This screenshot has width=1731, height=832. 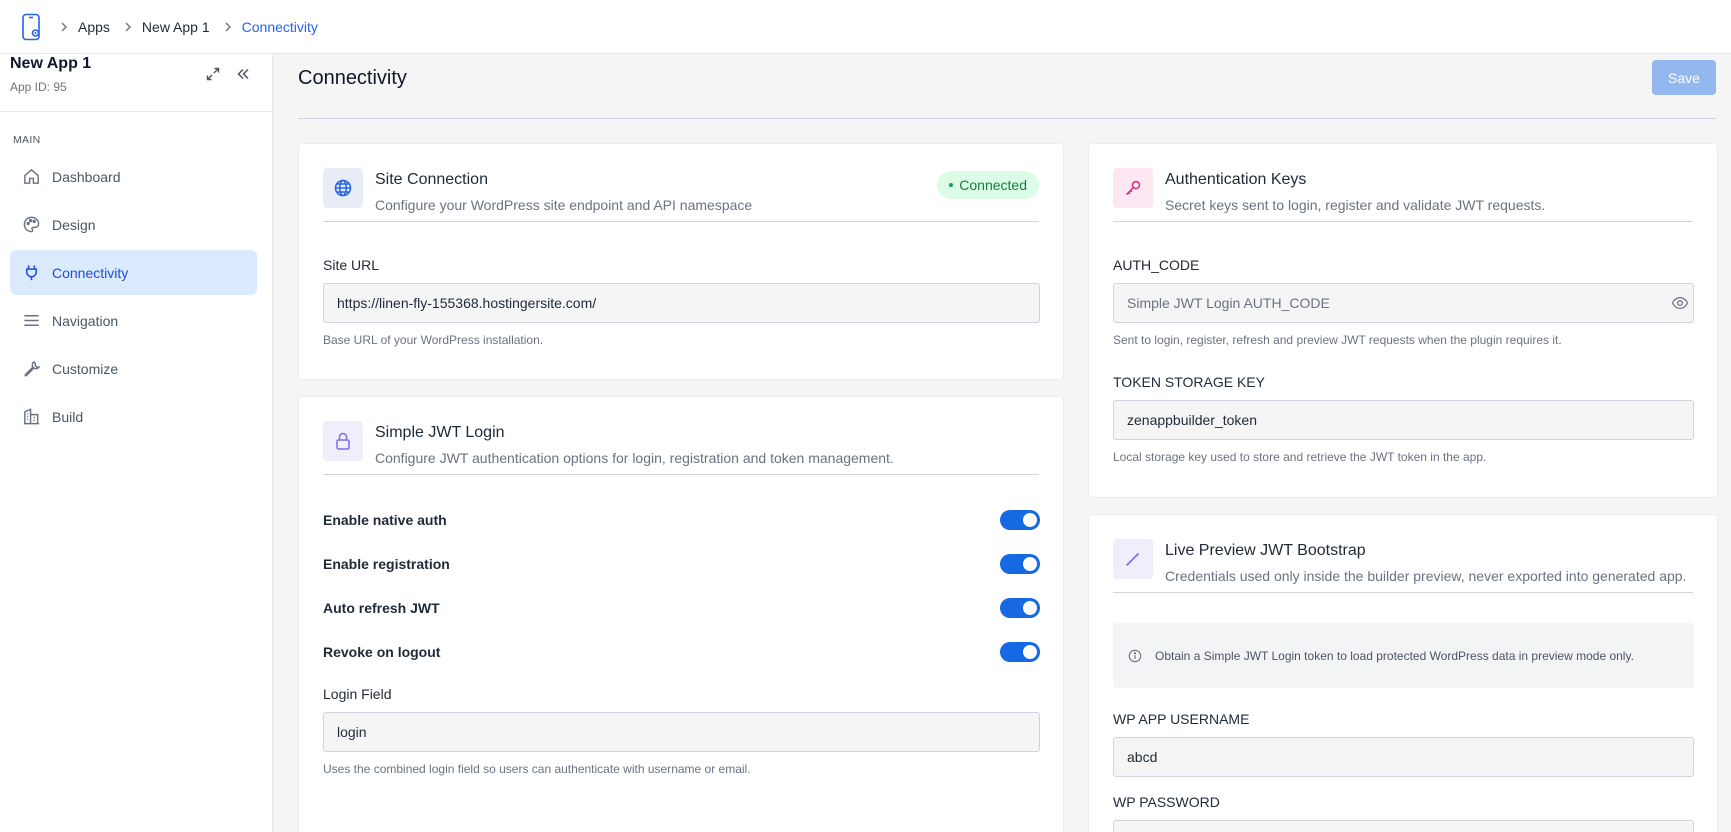 I want to click on site-url-input, so click(x=681, y=303).